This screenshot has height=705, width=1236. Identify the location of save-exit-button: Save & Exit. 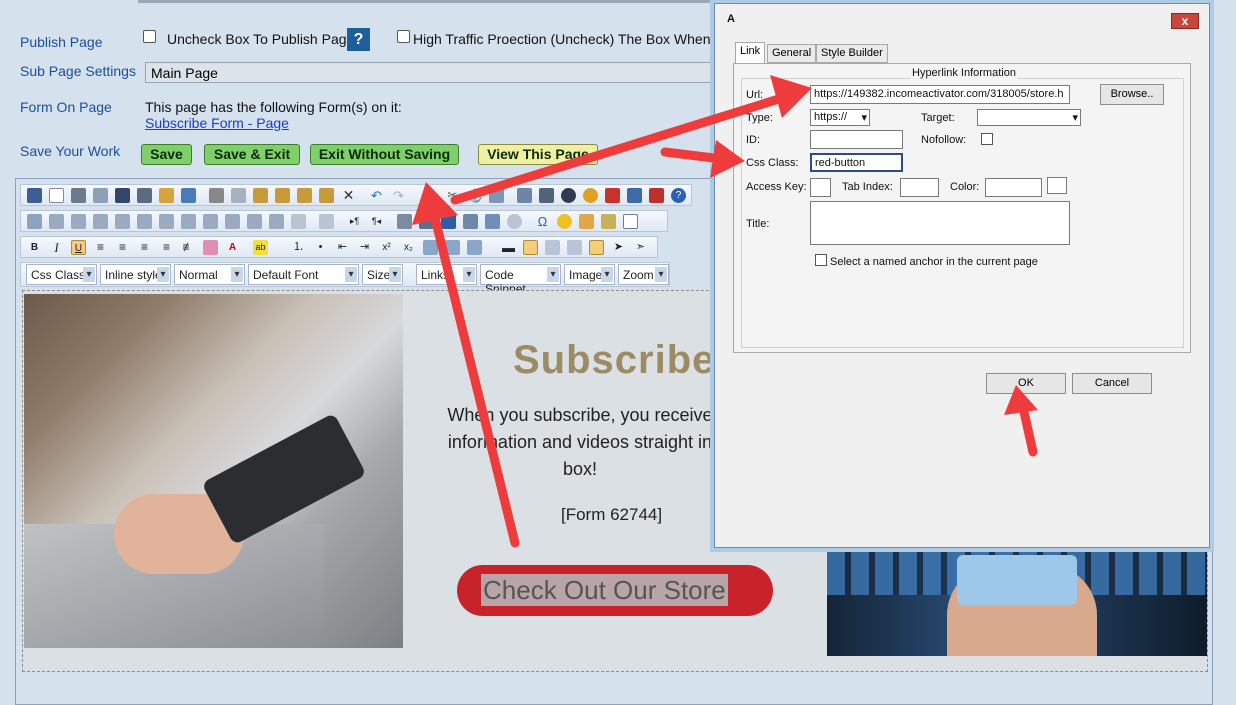
(252, 154).